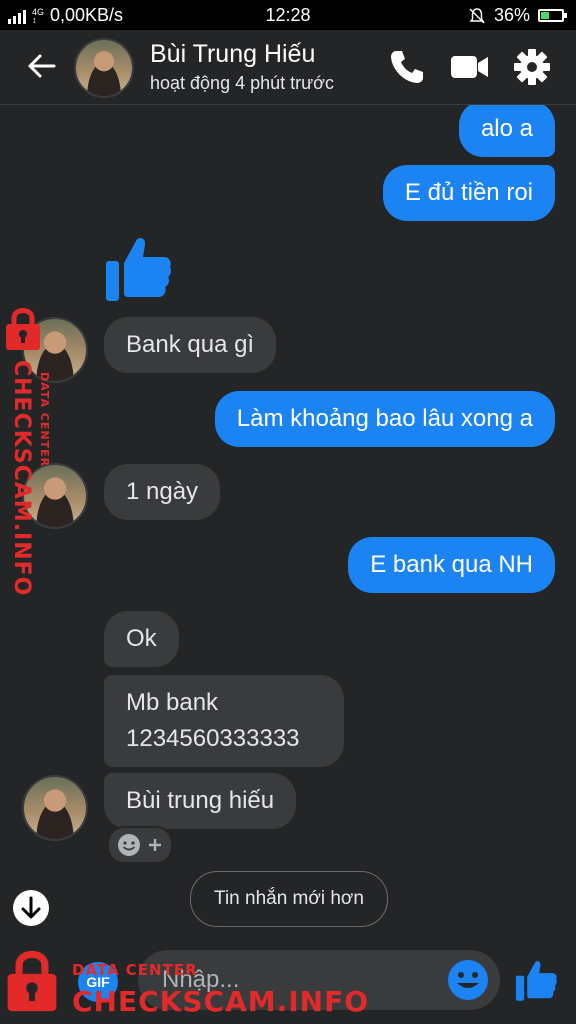 Image resolution: width=576 pixels, height=1024 pixels. I want to click on smiley-icon, so click(129, 845).